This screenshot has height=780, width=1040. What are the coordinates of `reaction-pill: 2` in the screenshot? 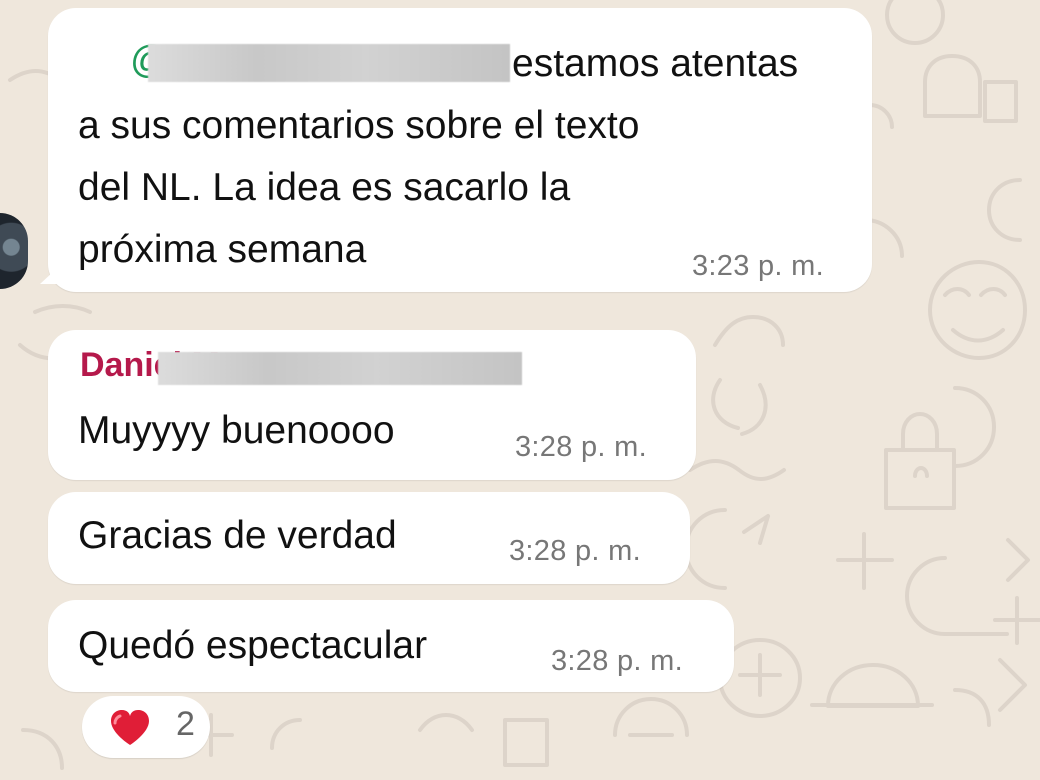 It's located at (146, 727).